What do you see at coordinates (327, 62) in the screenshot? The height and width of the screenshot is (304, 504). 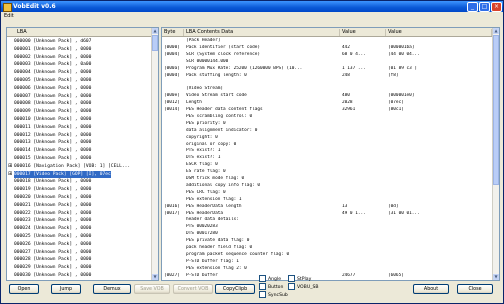 I see `contents-row: SCR 00000144.000` at bounding box center [327, 62].